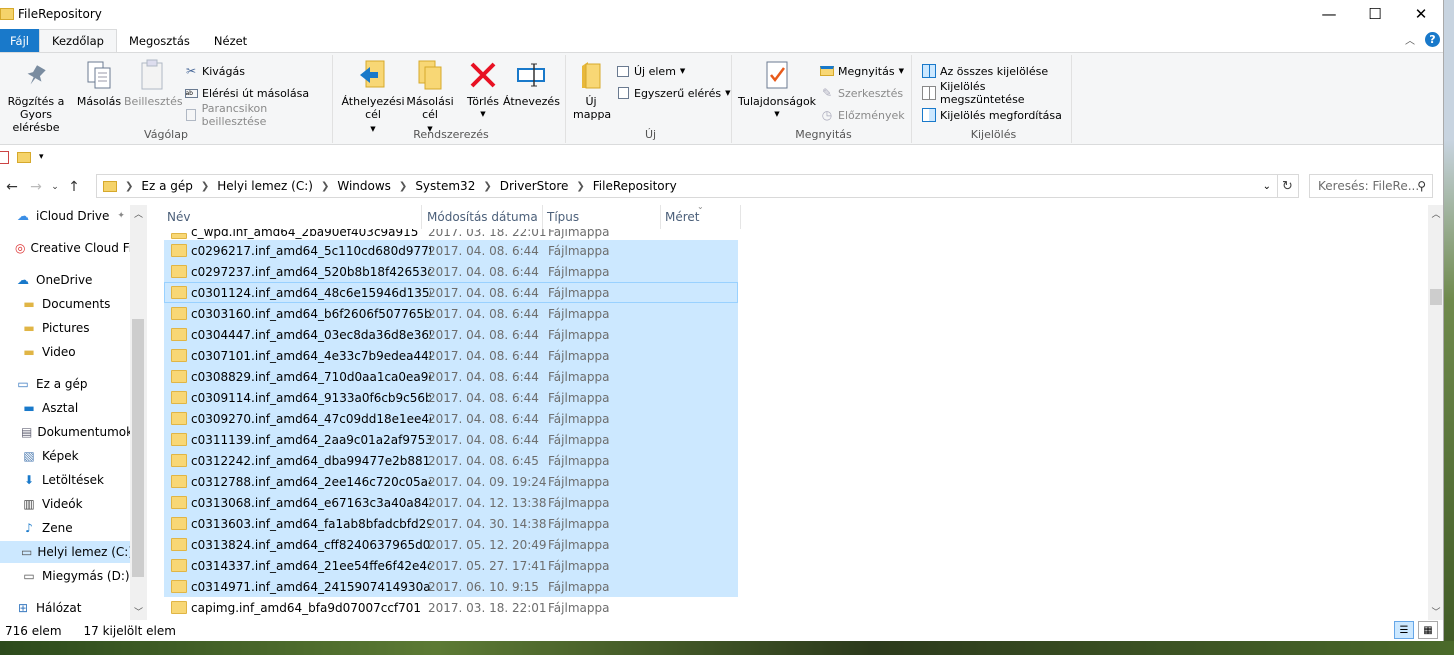  I want to click on details-view-icon: ☰, so click(1404, 630).